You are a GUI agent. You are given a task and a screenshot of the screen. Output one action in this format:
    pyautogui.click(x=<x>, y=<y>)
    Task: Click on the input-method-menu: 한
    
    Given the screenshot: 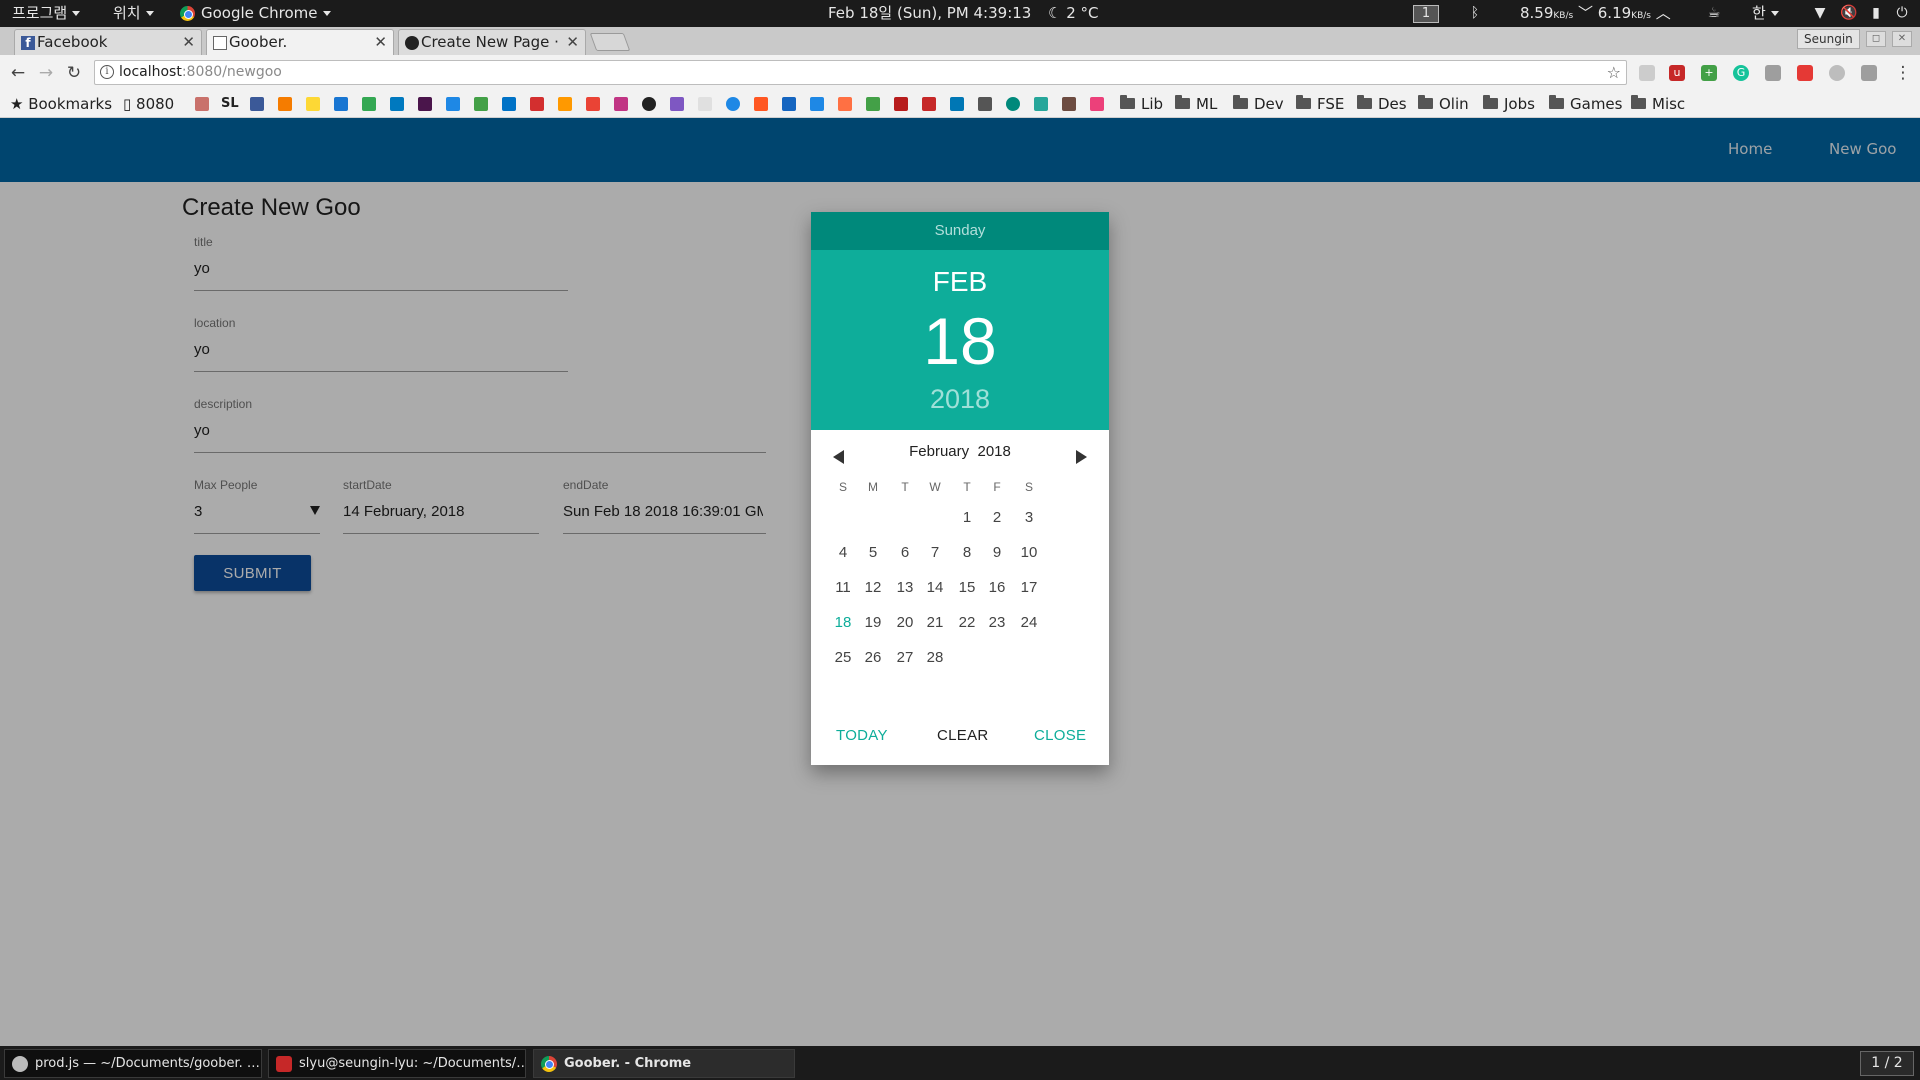 What is the action you would take?
    pyautogui.click(x=1765, y=13)
    